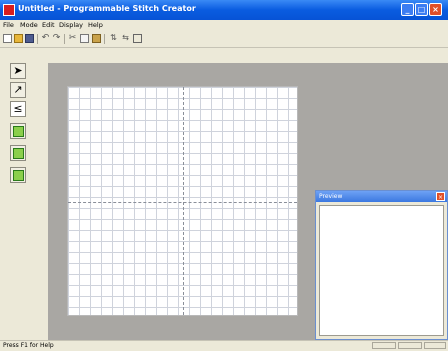  I want to click on vertical-axis, so click(183, 201).